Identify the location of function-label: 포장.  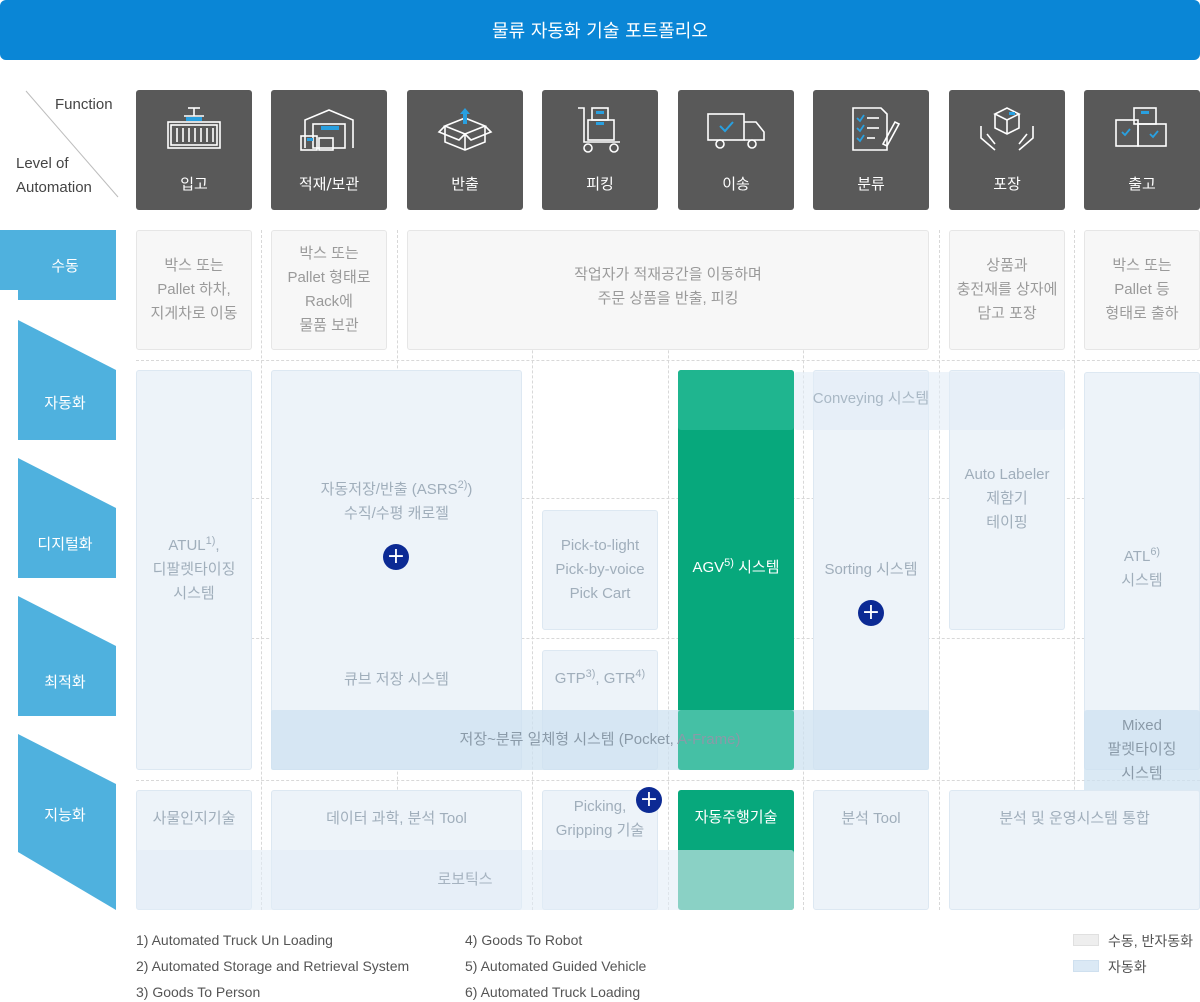
(1007, 184).